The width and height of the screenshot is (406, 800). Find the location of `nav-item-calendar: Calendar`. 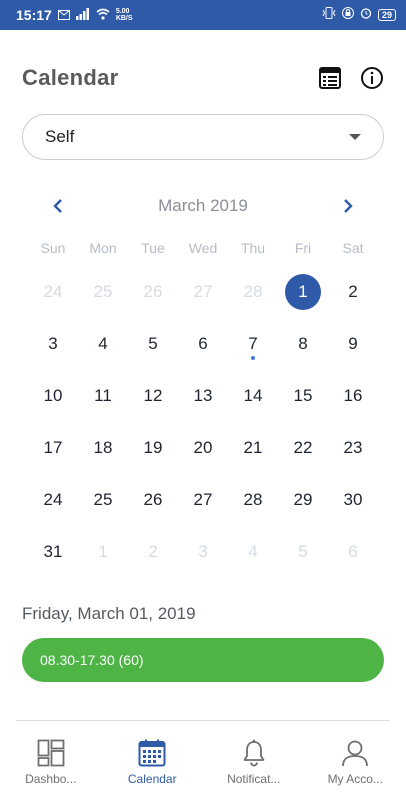

nav-item-calendar: Calendar is located at coordinates (153, 762).